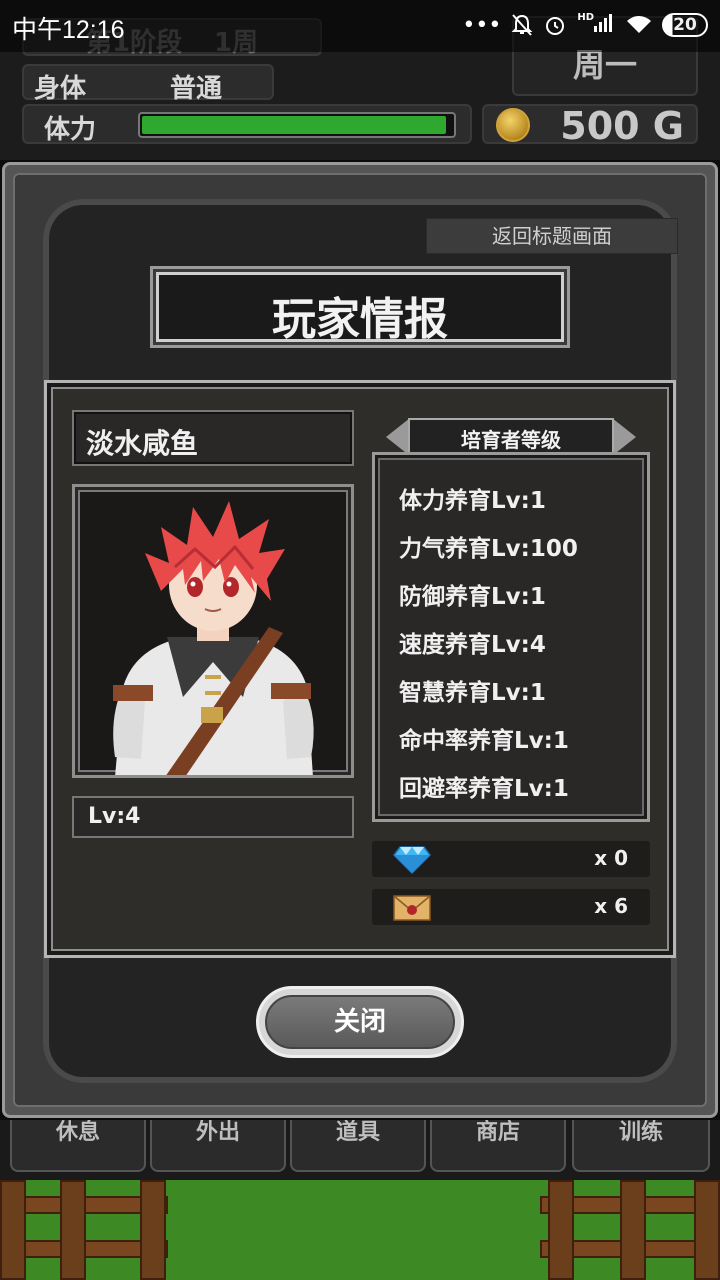 This screenshot has height=1280, width=720. I want to click on return-to-title-button: 返回标题画面, so click(552, 236).